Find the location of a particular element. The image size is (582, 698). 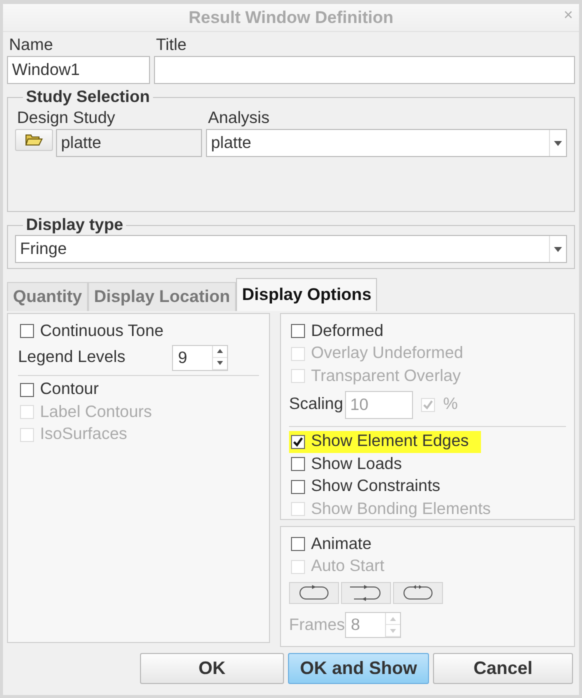

field-label: Title is located at coordinates (171, 45).